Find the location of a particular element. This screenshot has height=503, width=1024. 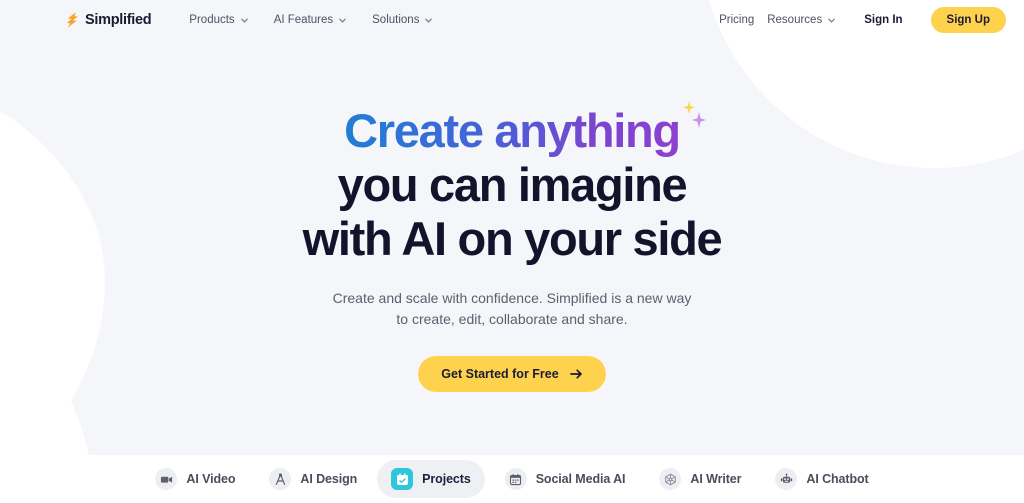

tab-label: Social Media AI is located at coordinates (580, 479).